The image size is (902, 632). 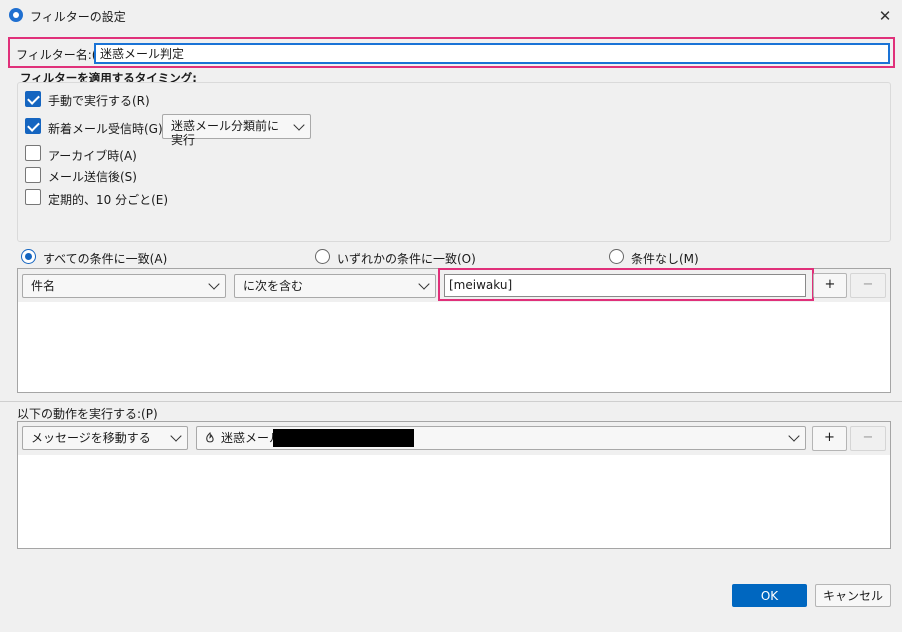 I want to click on rule-field-select: 件名, so click(x=124, y=286).